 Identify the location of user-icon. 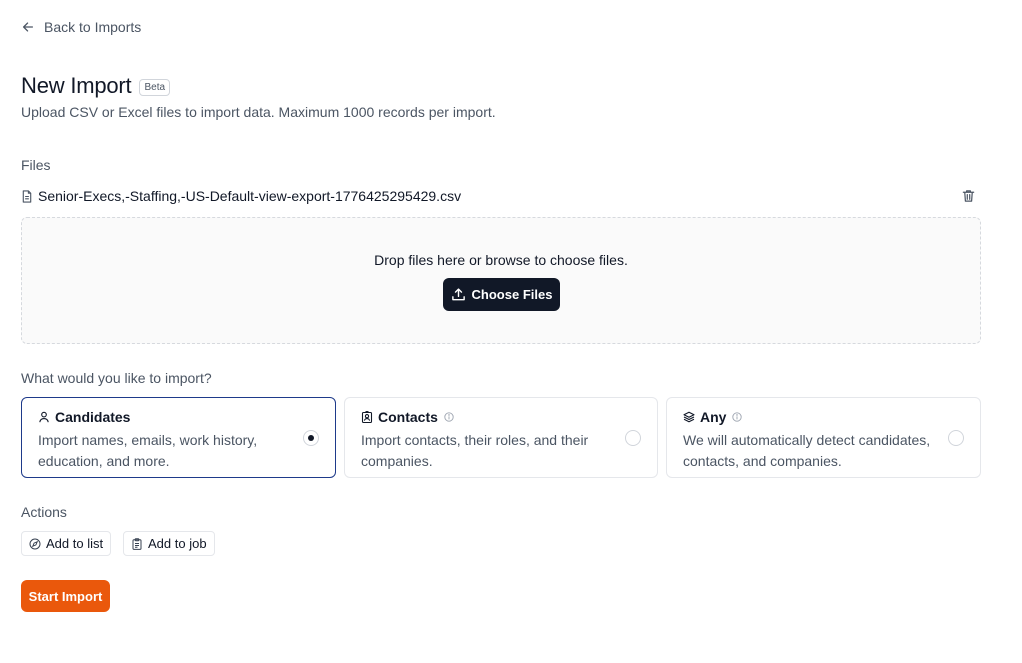
(44, 417).